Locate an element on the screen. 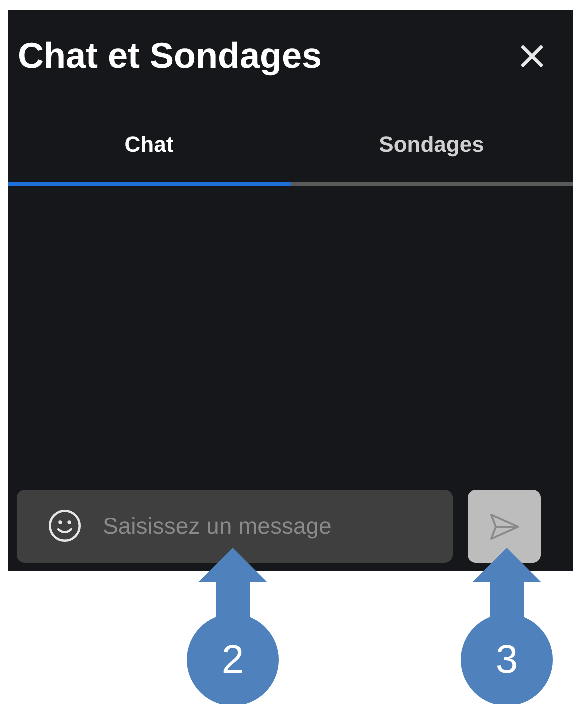 This screenshot has width=578, height=704. panel-title: Chat et Sondages is located at coordinates (170, 56).